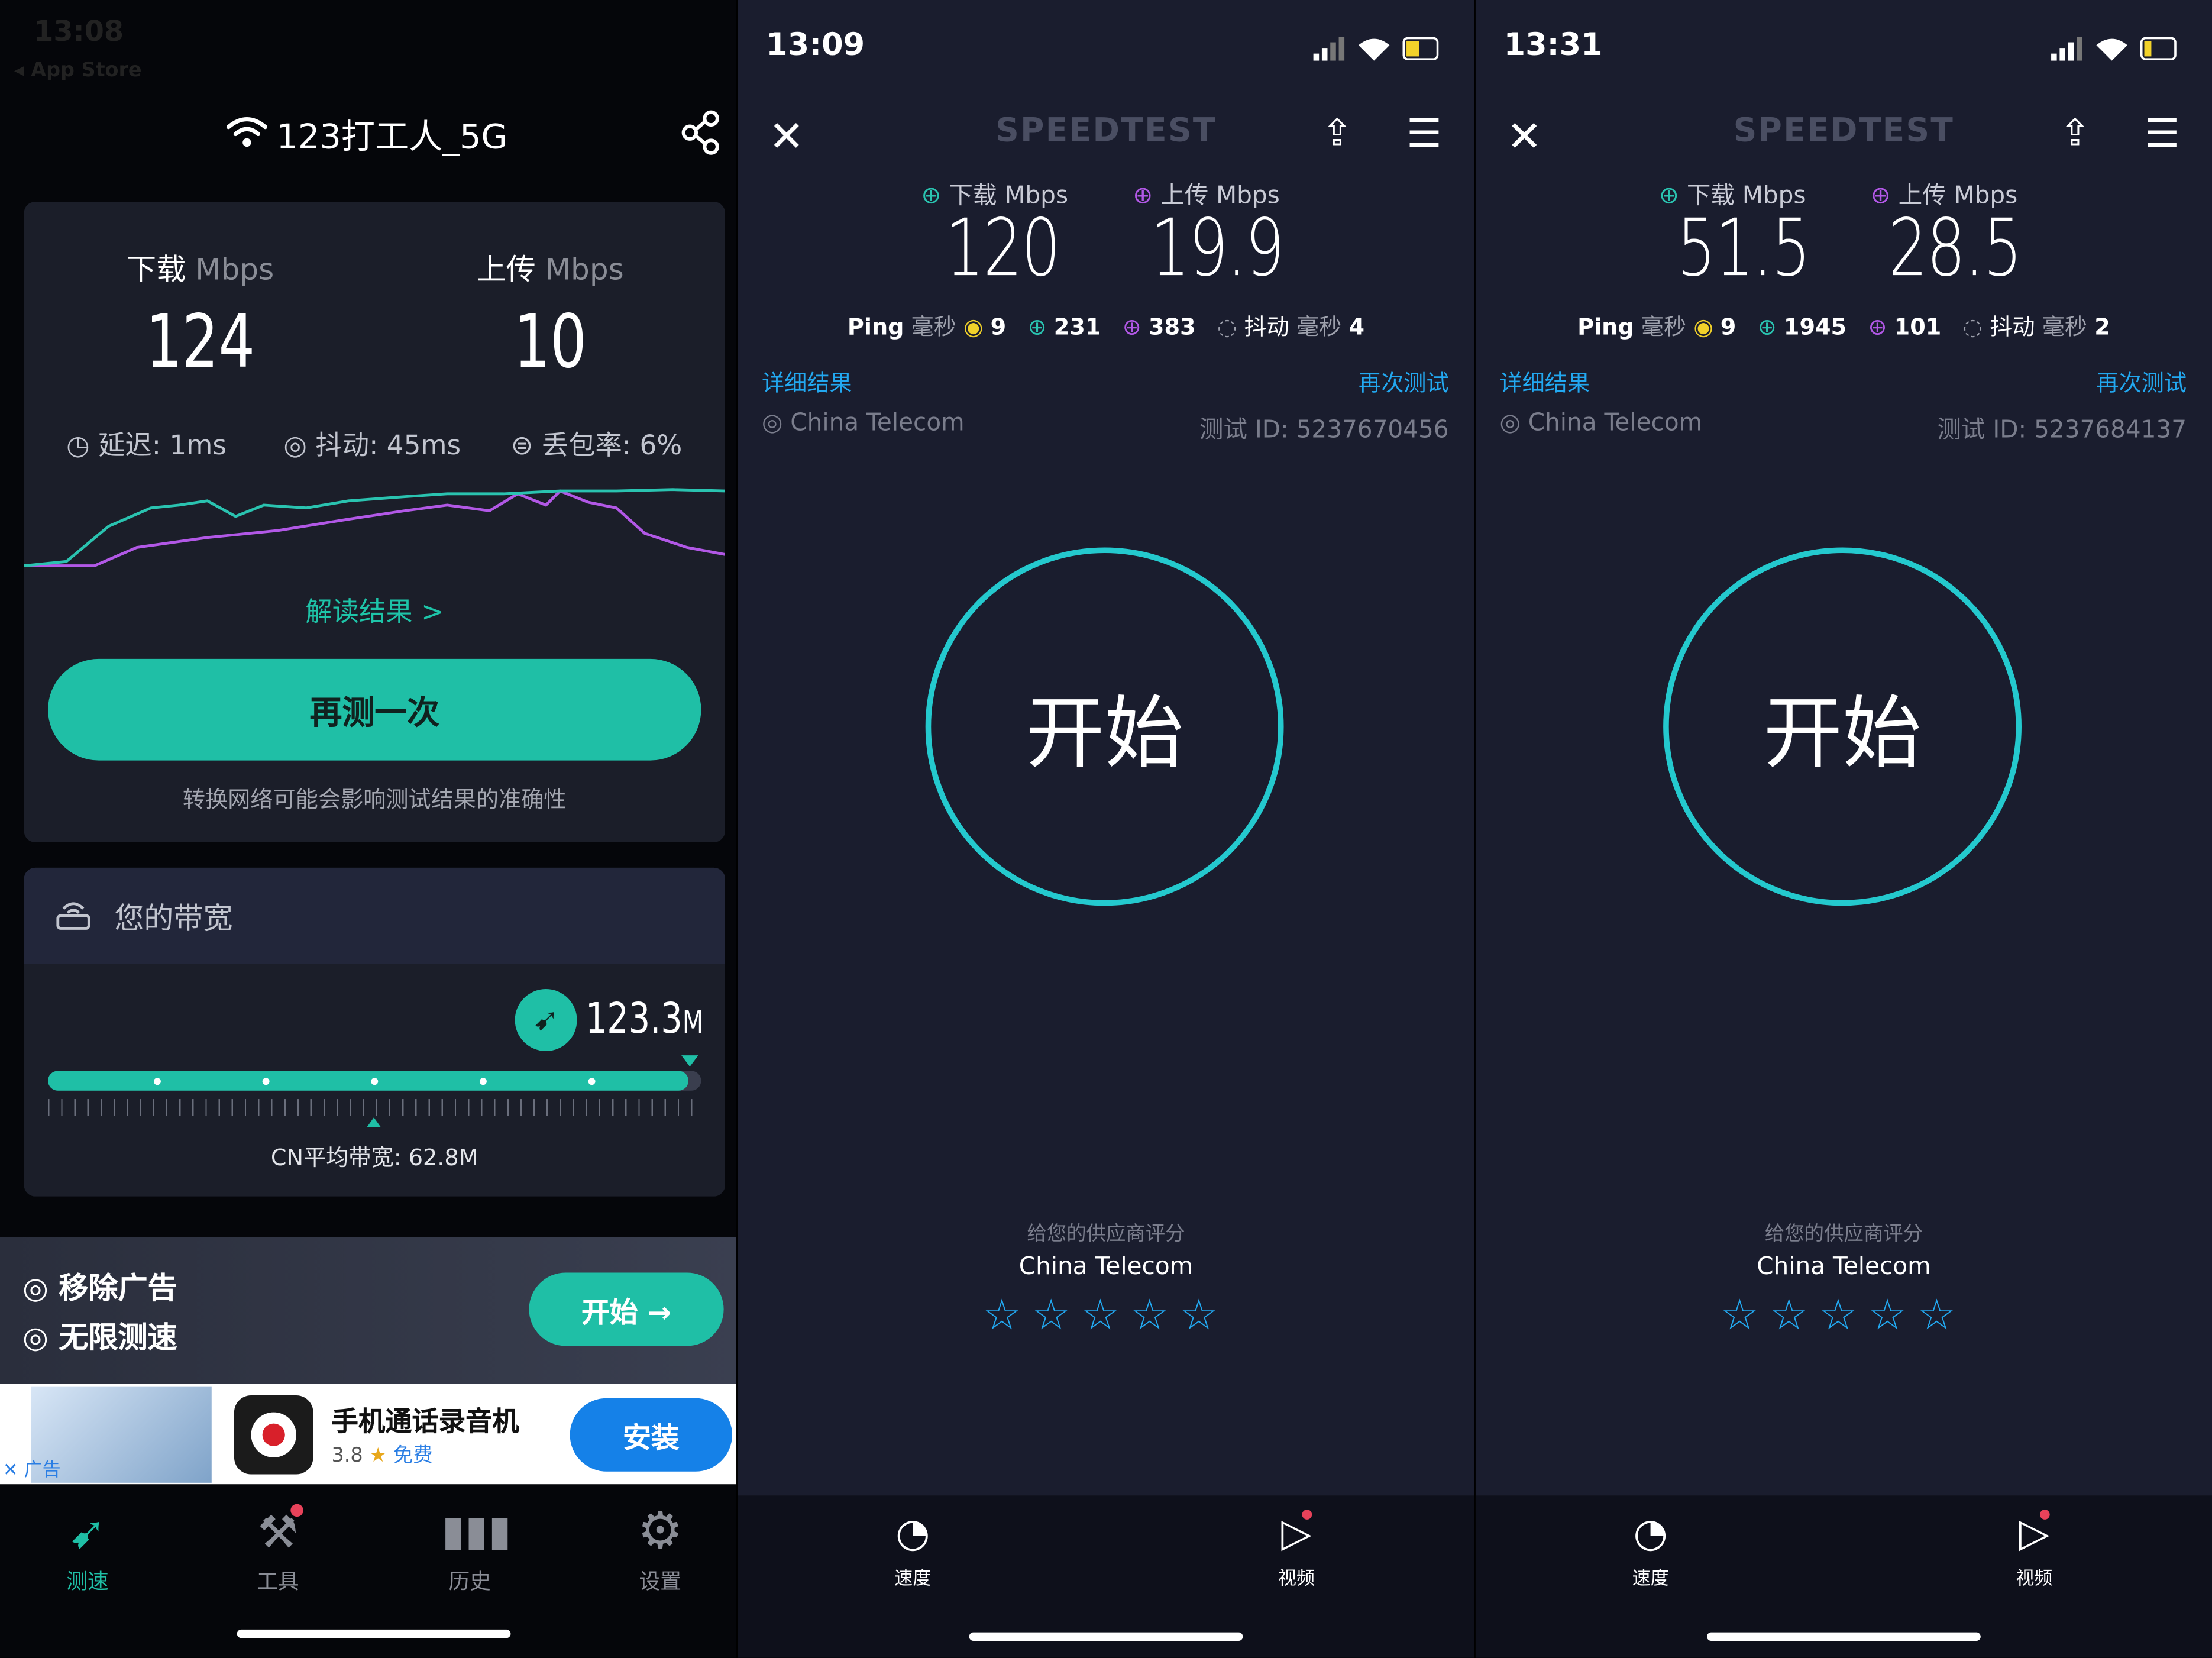 The width and height of the screenshot is (2212, 1658). Describe the element at coordinates (1955, 249) in the screenshot. I see `upload-value: 28.5` at that location.